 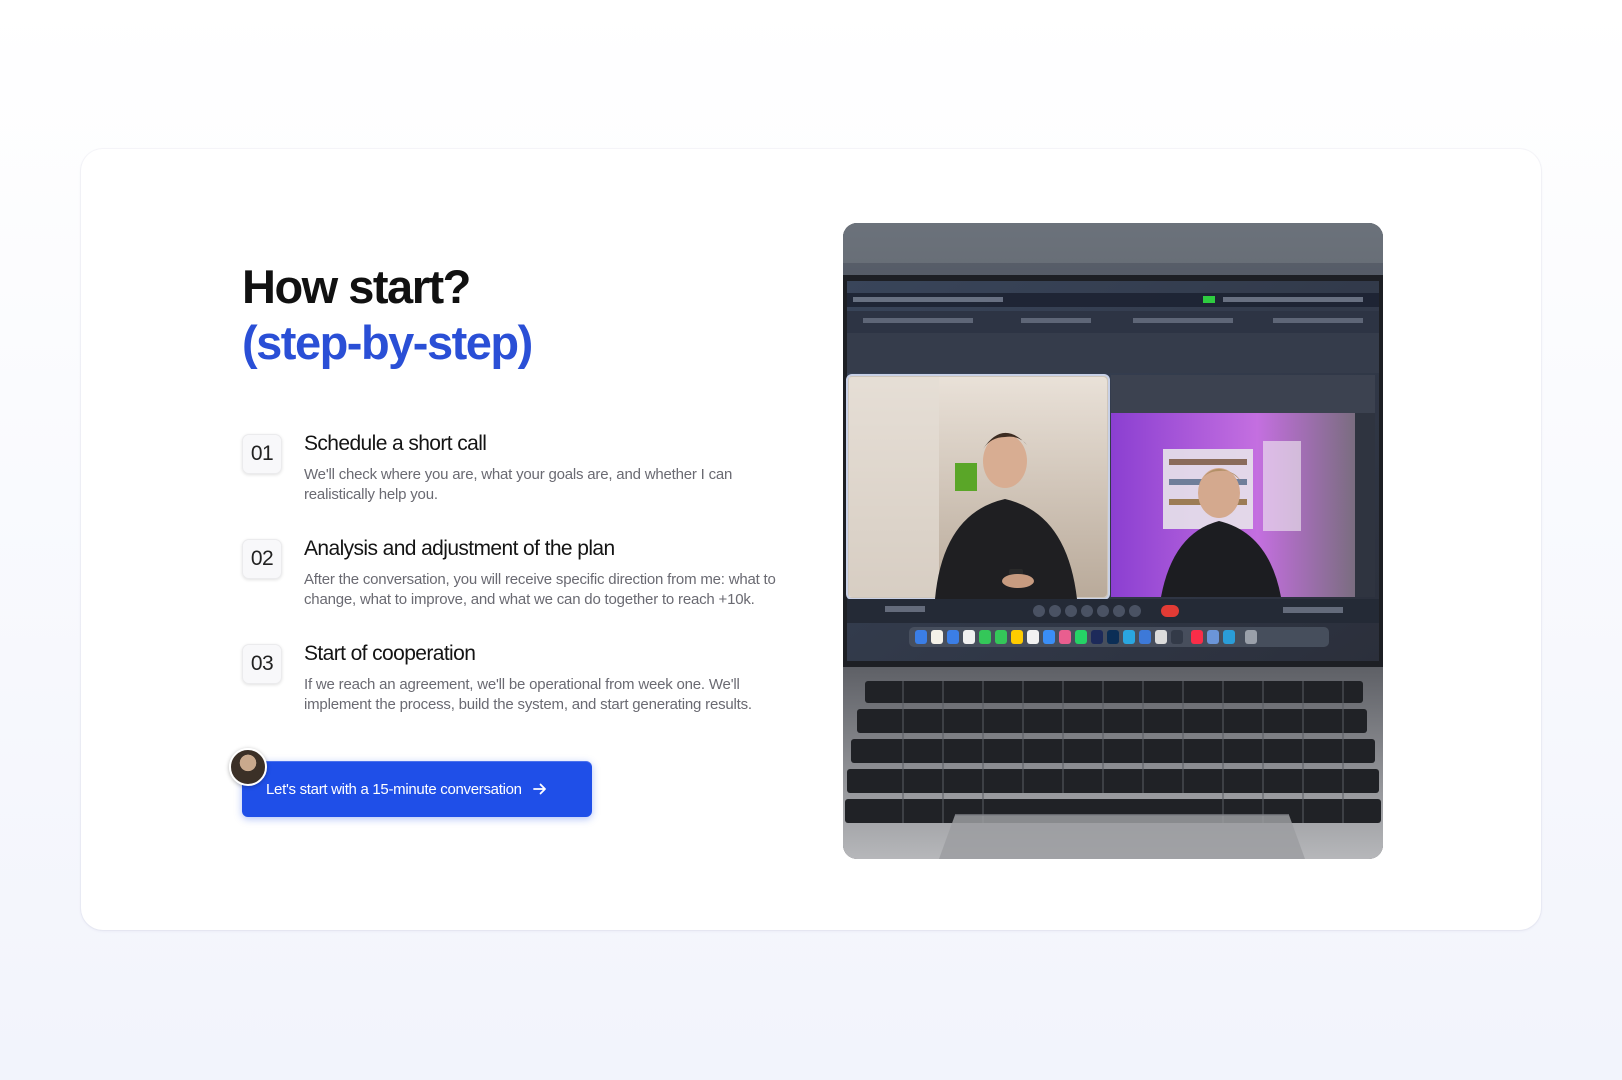 What do you see at coordinates (459, 548) in the screenshot?
I see `step-title: Analysis and adjustment of the plan` at bounding box center [459, 548].